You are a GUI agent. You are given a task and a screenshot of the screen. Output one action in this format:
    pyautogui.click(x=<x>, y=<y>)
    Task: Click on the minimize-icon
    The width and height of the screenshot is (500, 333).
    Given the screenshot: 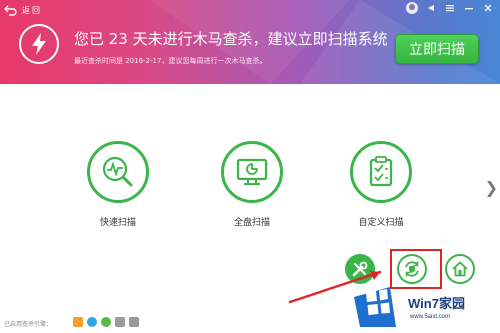 What is the action you would take?
    pyautogui.click(x=469, y=8)
    